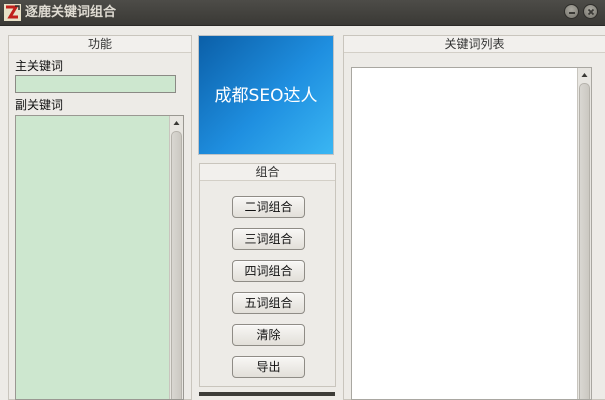 This screenshot has width=605, height=400. Describe the element at coordinates (268, 335) in the screenshot. I see `clear-button: 清除` at that location.